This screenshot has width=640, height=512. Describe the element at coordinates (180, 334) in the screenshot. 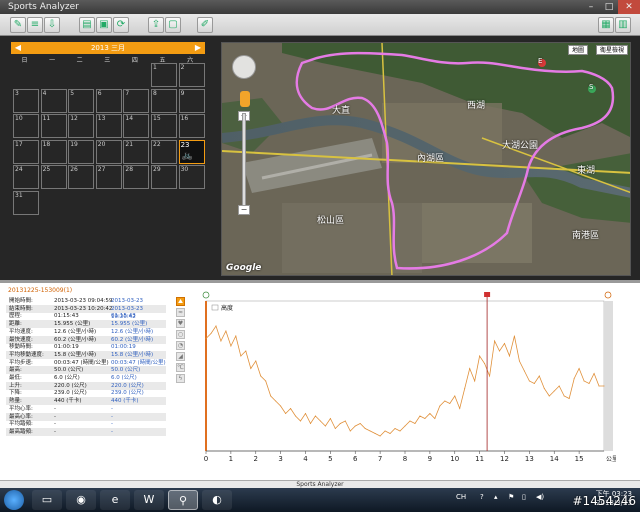

I see `cadence-chart-icon: ○` at that location.